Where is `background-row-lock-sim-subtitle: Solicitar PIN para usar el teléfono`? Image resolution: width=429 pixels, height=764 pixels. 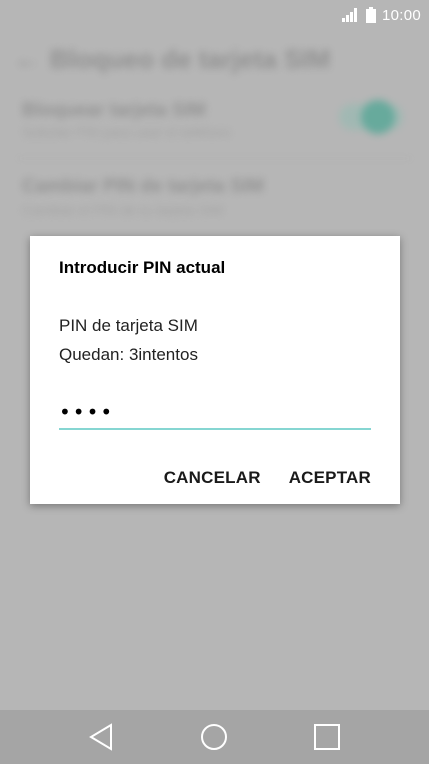
background-row-lock-sim-subtitle: Solicitar PIN para usar el teléfono is located at coordinates (126, 132).